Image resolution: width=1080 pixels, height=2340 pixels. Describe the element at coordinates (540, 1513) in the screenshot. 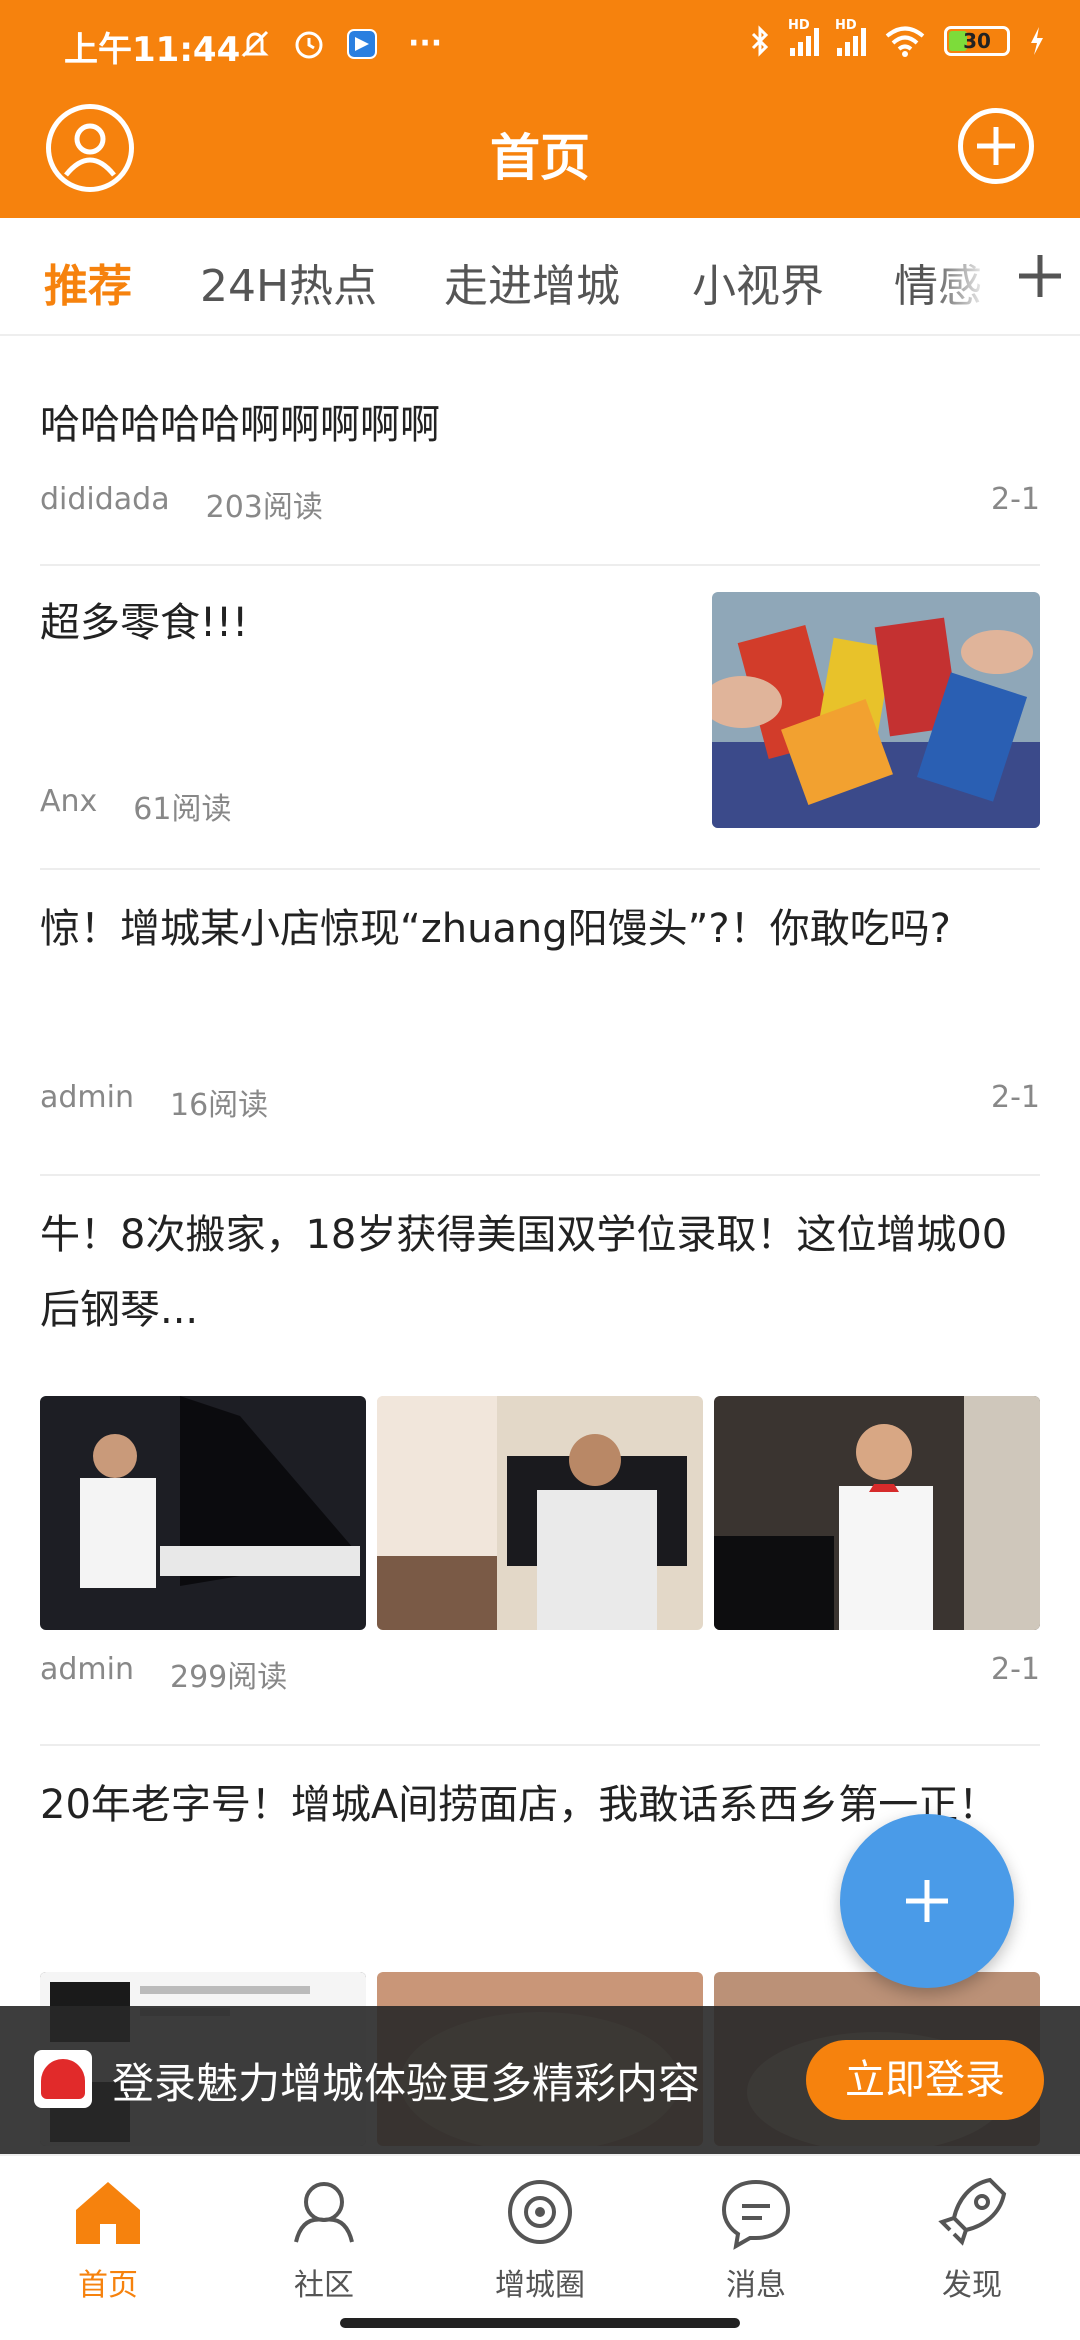

I see `teacher-photo` at that location.